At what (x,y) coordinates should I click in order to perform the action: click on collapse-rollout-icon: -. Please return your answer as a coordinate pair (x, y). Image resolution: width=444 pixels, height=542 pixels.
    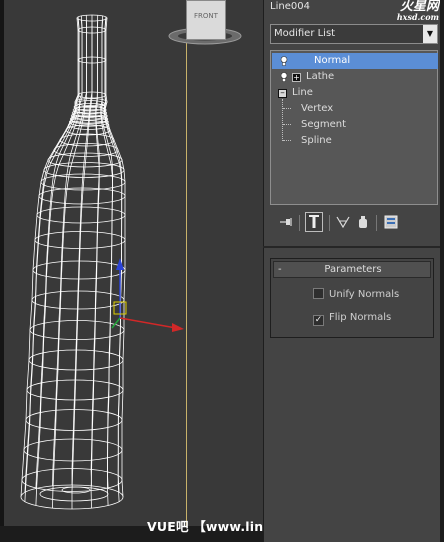
    Looking at the image, I should click on (280, 269).